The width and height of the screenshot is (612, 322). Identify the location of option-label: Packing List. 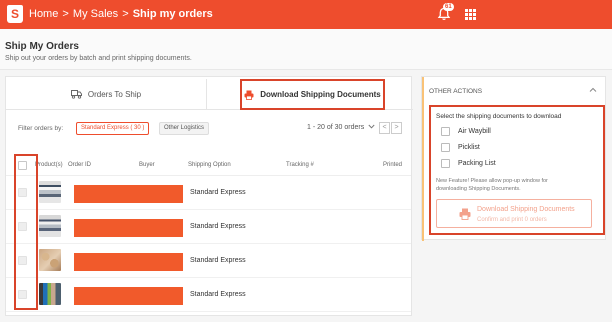
(477, 163).